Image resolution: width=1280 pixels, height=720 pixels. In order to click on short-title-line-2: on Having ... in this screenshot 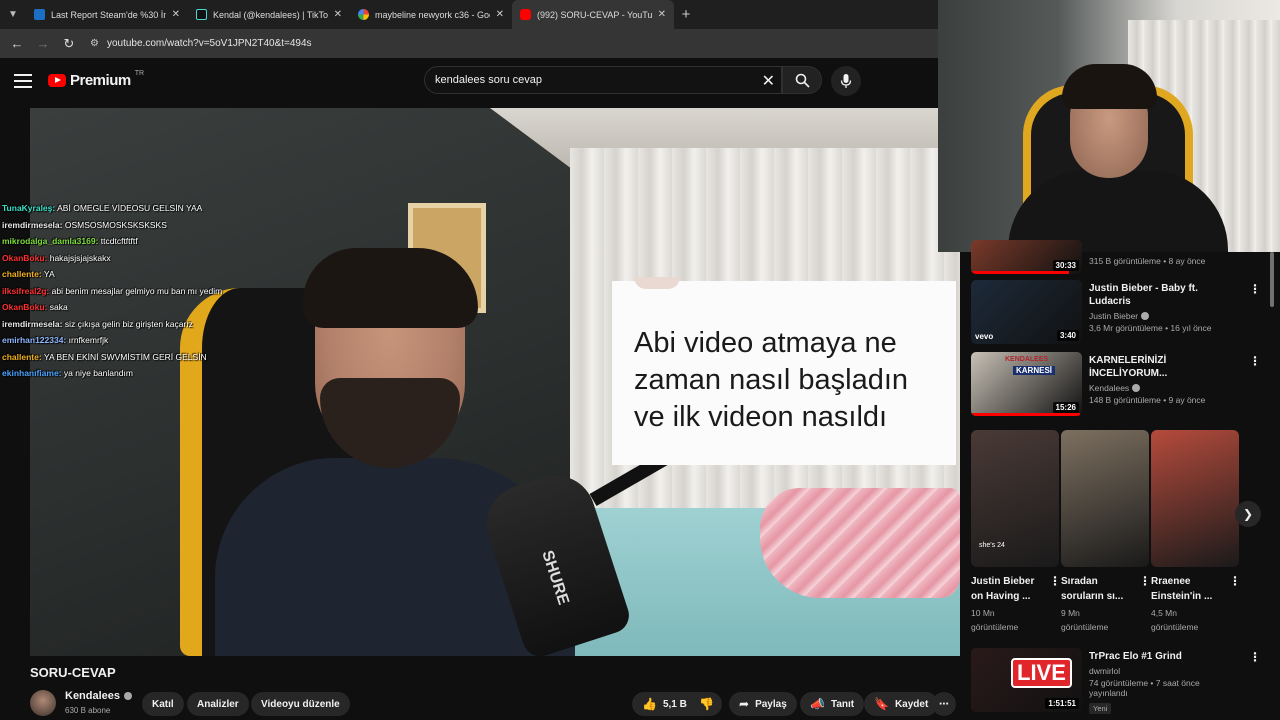, I will do `click(1001, 596)`.